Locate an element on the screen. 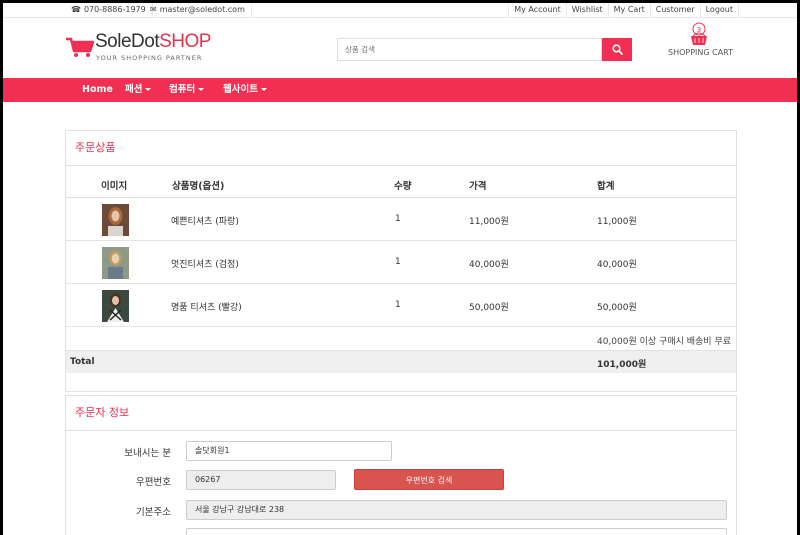  phone-number: 070-8886-1979 is located at coordinates (114, 9).